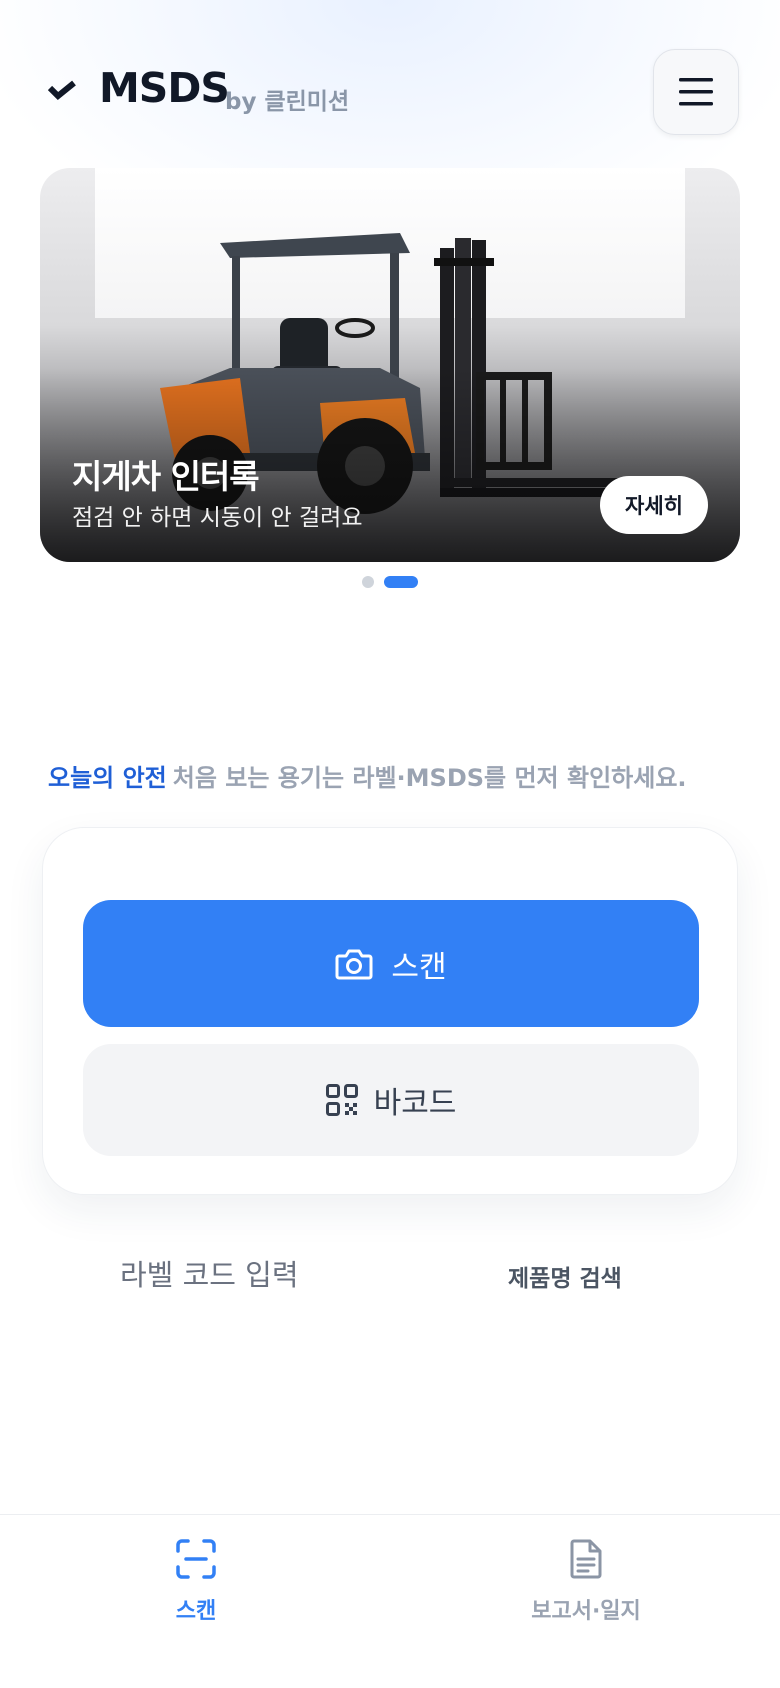 This screenshot has width=780, height=1688. Describe the element at coordinates (62, 90) in the screenshot. I see `check-mark-logo-icon` at that location.